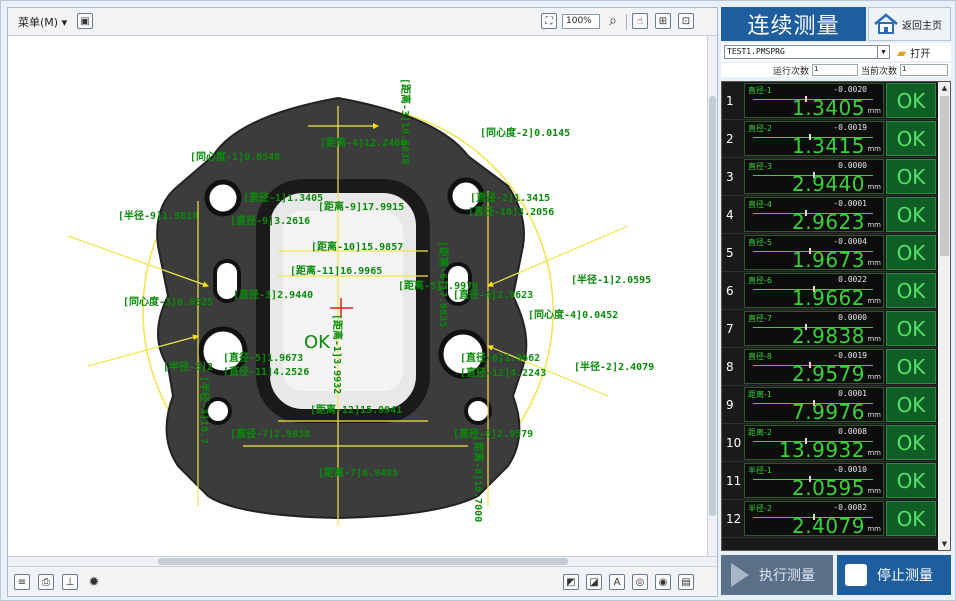  What do you see at coordinates (852, 431) in the screenshot?
I see `measurement-deviation: 0.0008` at bounding box center [852, 431].